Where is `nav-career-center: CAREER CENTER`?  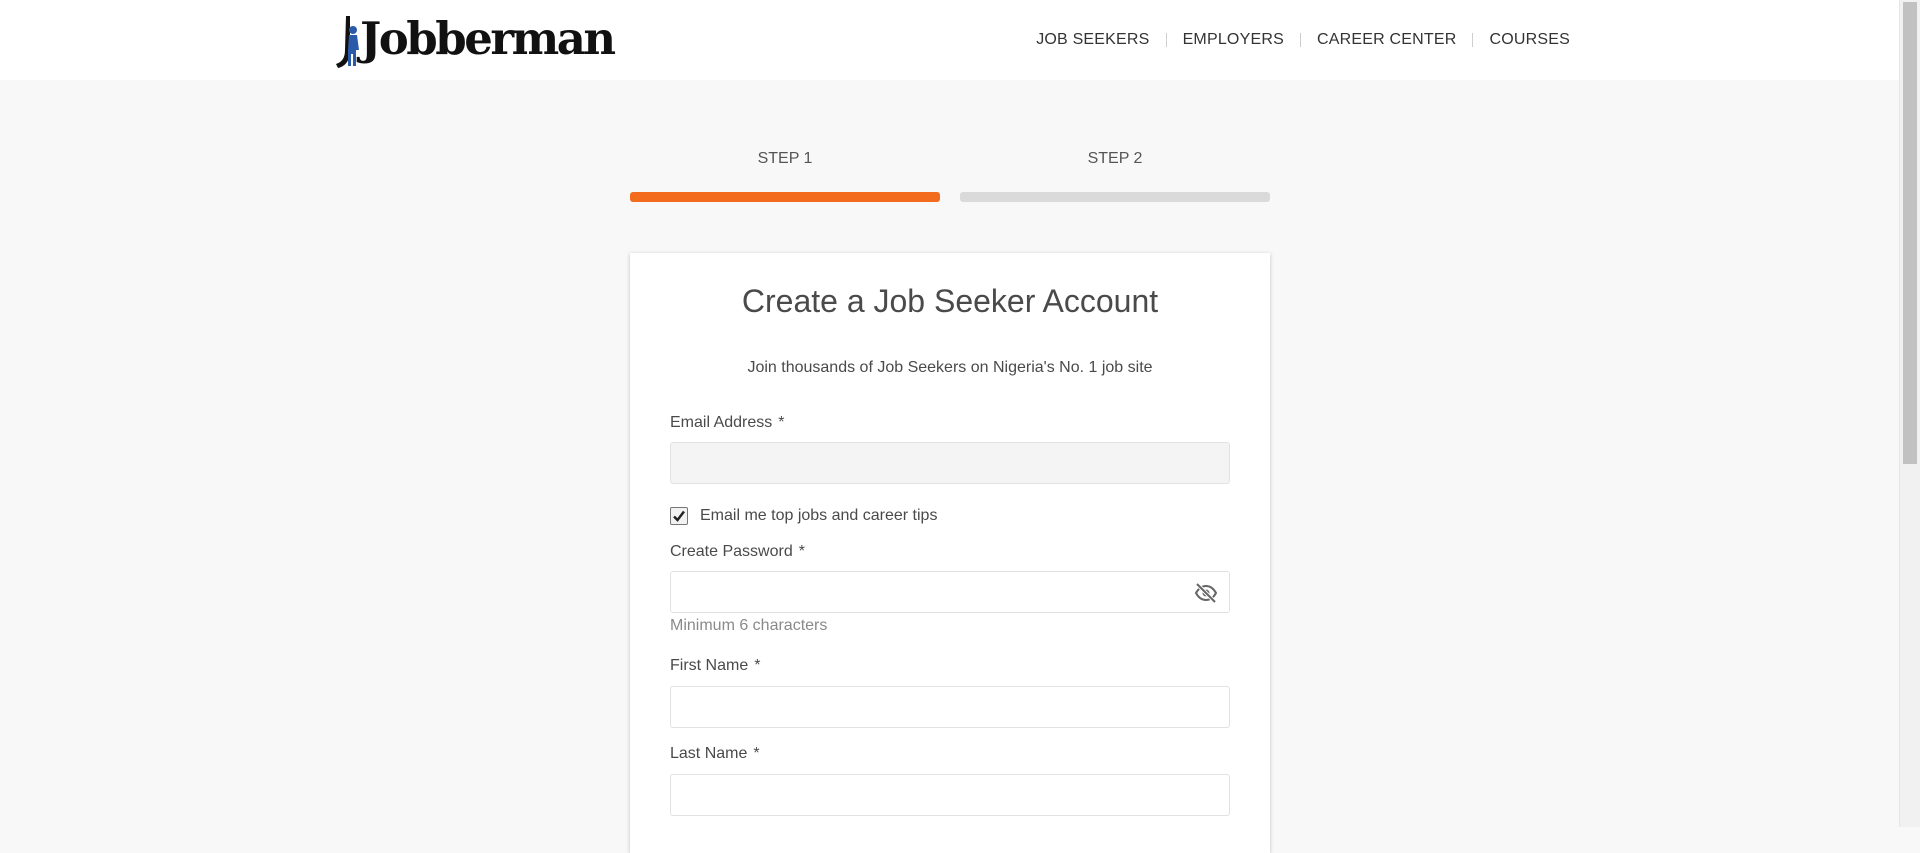 nav-career-center: CAREER CENTER is located at coordinates (1387, 40).